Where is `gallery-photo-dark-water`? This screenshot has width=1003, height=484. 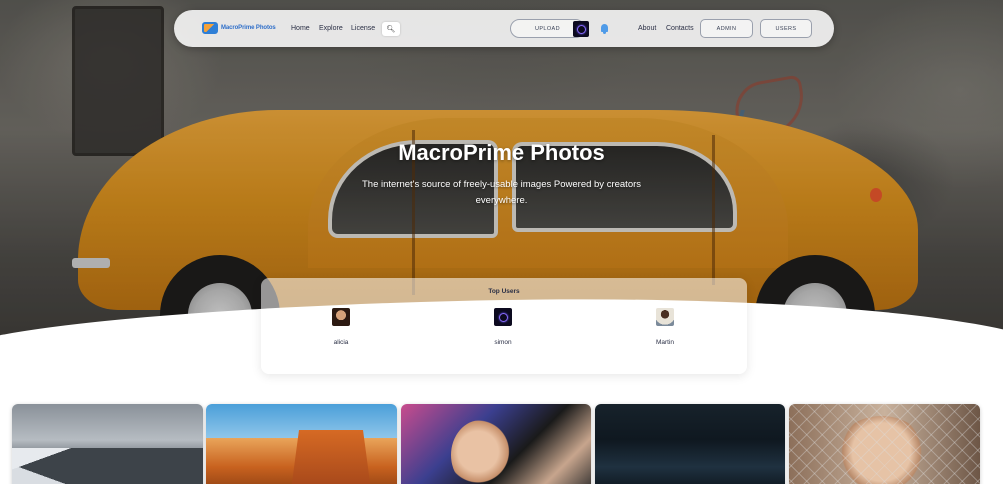
gallery-photo-dark-water is located at coordinates (690, 444).